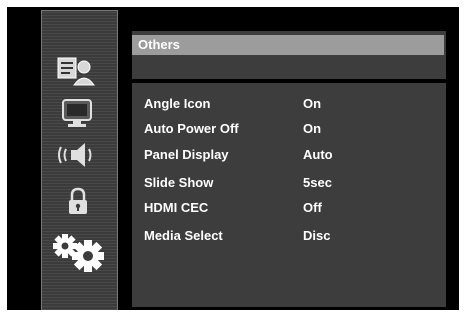  What do you see at coordinates (79, 253) in the screenshot?
I see `gears-icon` at bounding box center [79, 253].